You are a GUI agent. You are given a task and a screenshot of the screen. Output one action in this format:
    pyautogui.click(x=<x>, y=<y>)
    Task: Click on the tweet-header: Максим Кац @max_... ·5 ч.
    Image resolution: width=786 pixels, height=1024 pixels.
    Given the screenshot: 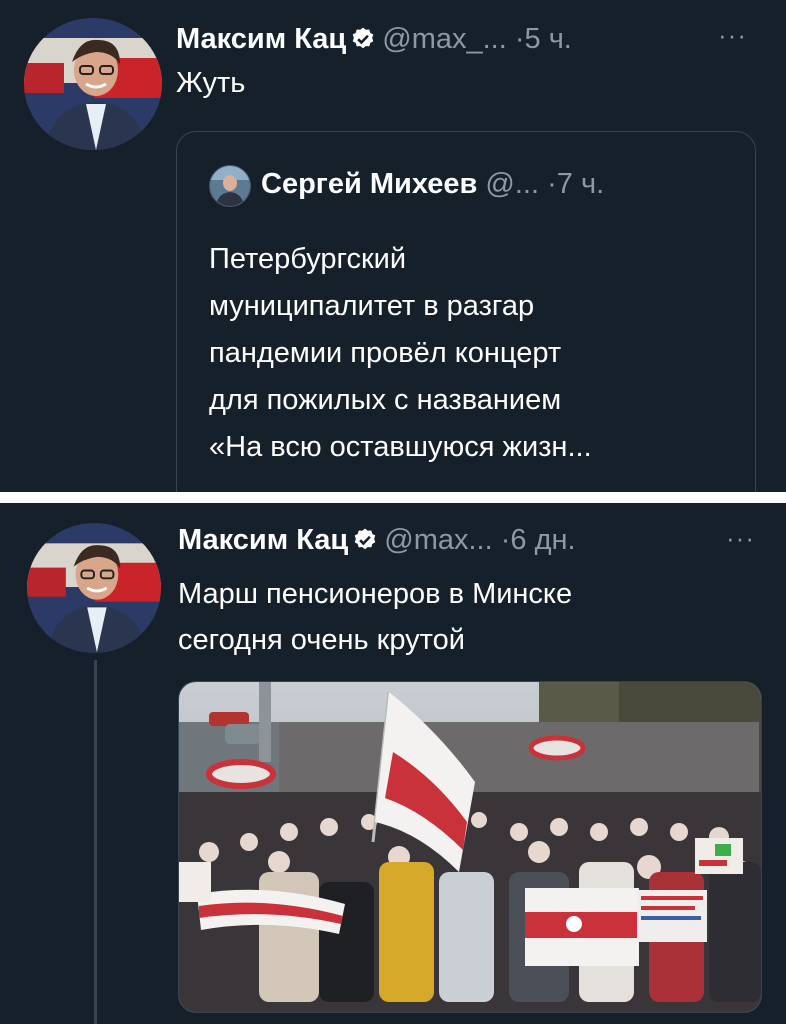 What is the action you would take?
    pyautogui.click(x=374, y=41)
    